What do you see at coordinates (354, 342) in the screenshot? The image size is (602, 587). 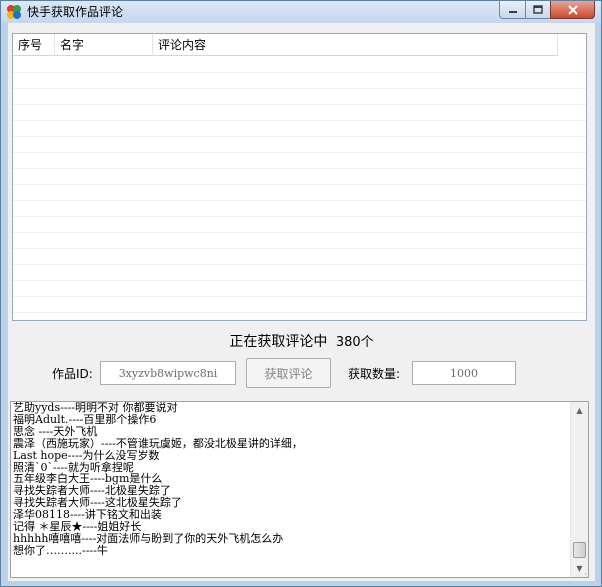 I see `status-count: 380个` at bounding box center [354, 342].